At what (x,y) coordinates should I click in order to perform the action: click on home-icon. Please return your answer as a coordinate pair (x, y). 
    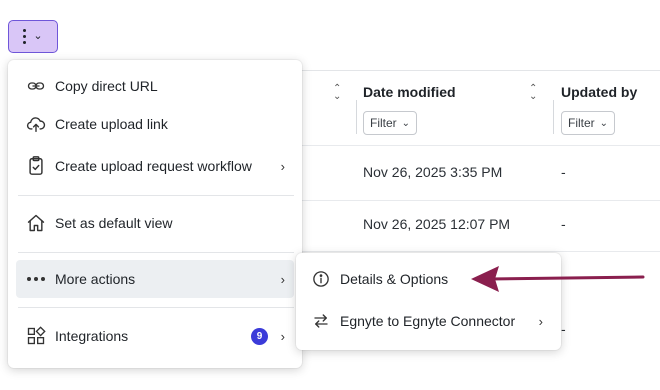
    Looking at the image, I should click on (36, 223).